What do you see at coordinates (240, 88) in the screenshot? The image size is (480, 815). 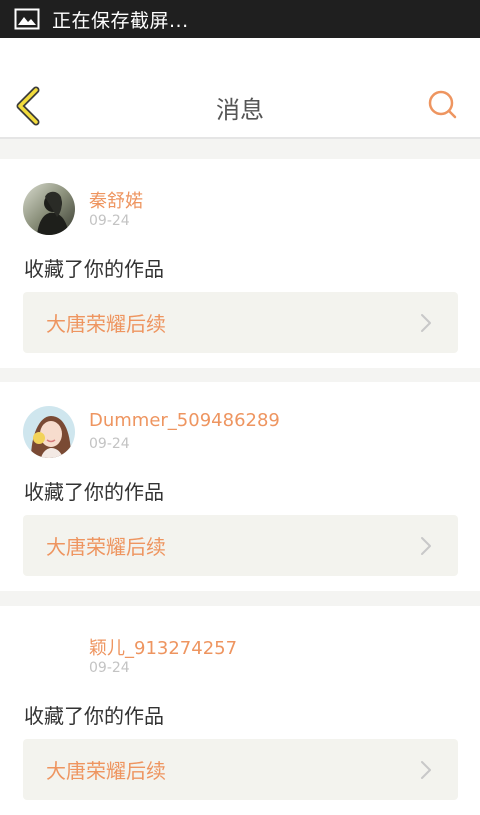 I see `header: 消息` at bounding box center [240, 88].